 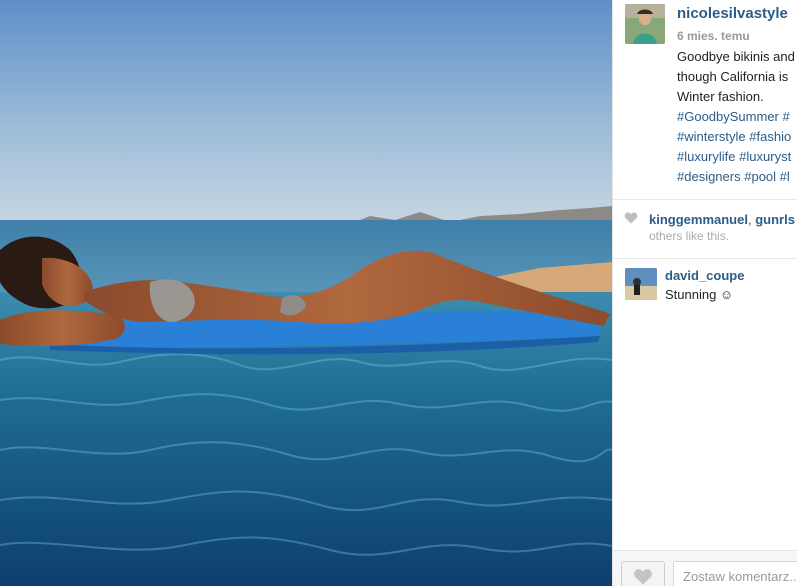 What do you see at coordinates (720, 96) in the screenshot?
I see `caption-line: Winter fashion.` at bounding box center [720, 96].